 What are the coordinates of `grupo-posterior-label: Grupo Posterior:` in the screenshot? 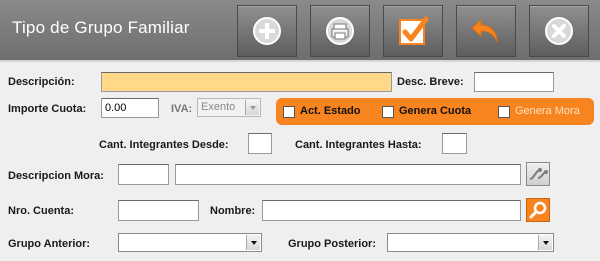 It's located at (332, 244).